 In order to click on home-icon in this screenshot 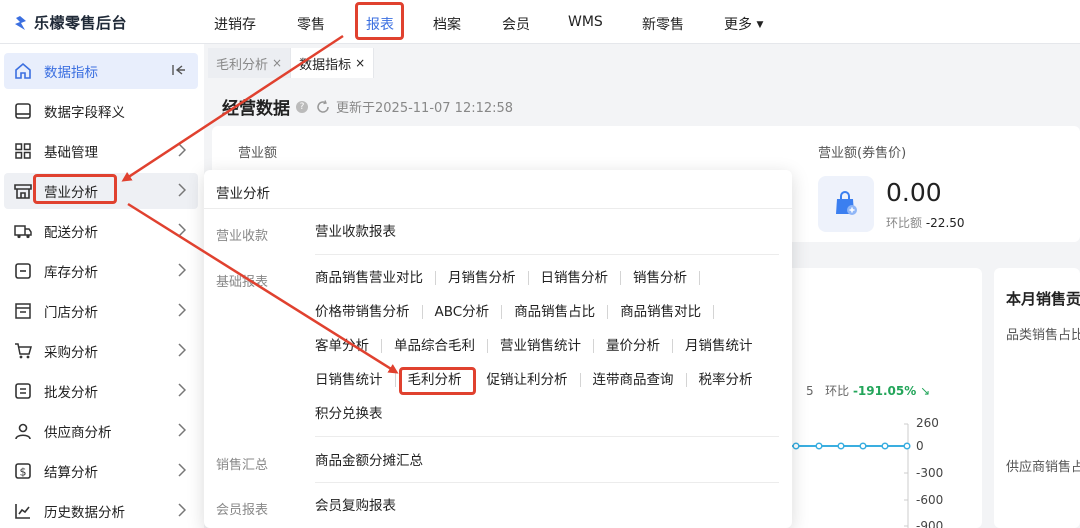, I will do `click(23, 71)`.